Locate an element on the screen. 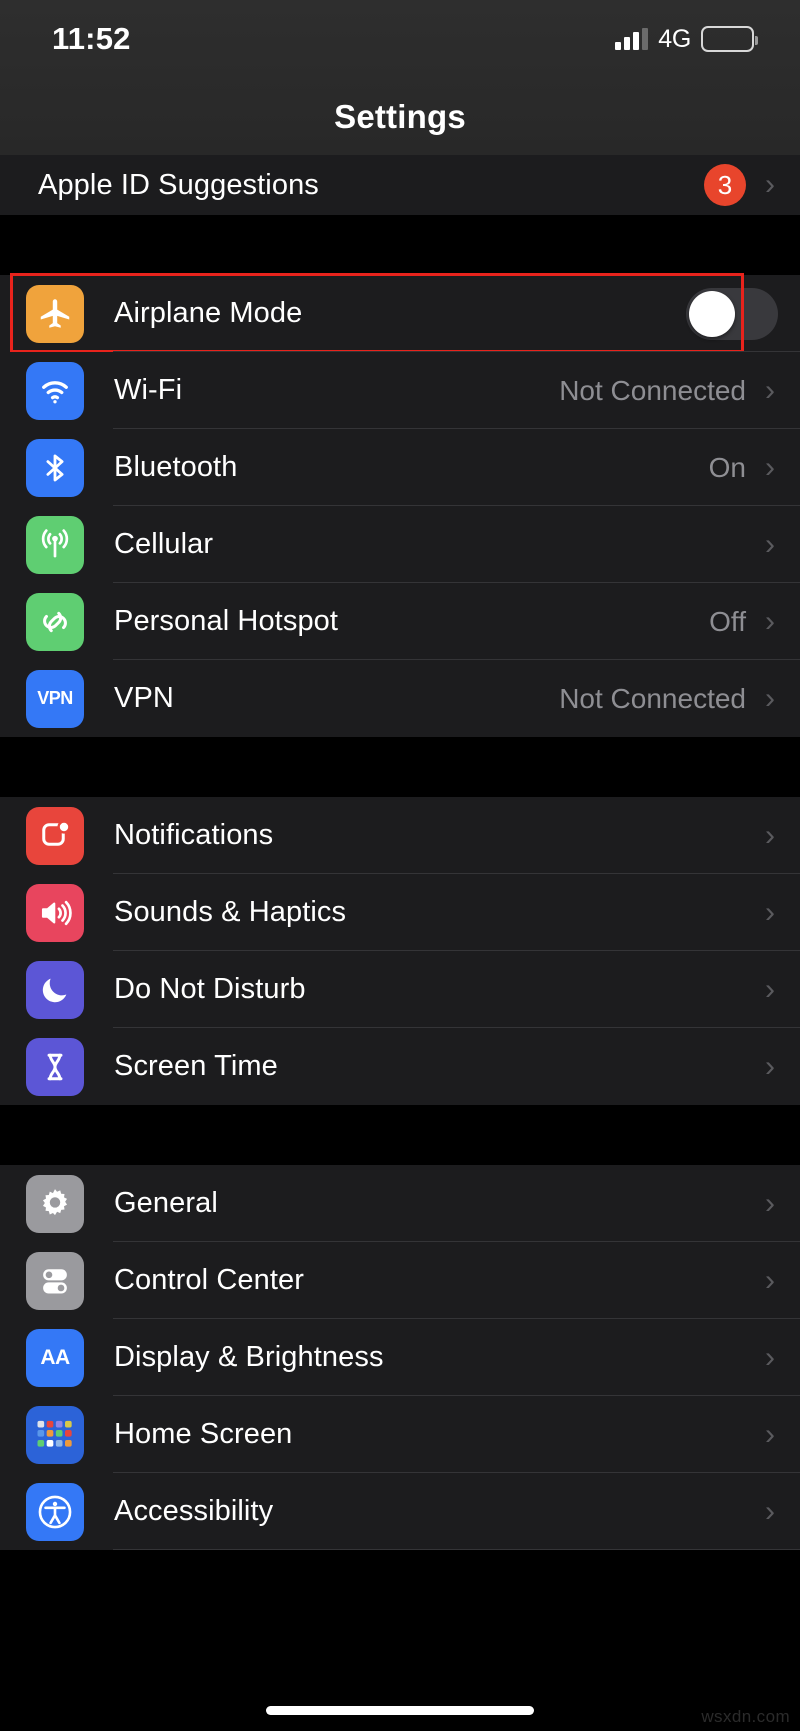 The height and width of the screenshot is (1731, 800). hotspot-link-icon is located at coordinates (55, 621).